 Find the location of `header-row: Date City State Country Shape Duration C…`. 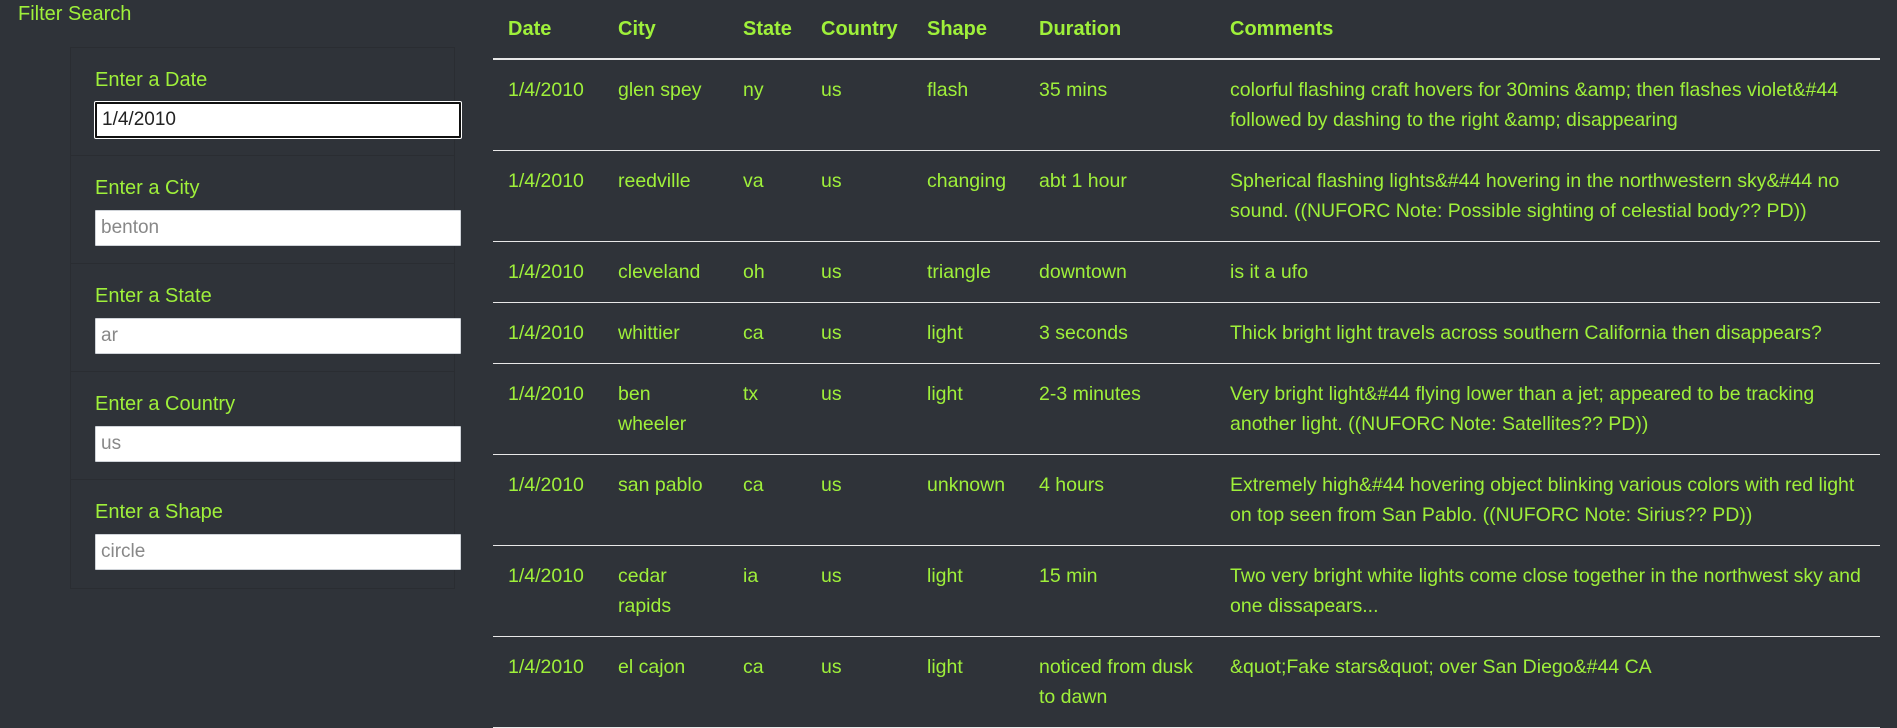

header-row: Date City State Country Shape Duration C… is located at coordinates (1186, 30).